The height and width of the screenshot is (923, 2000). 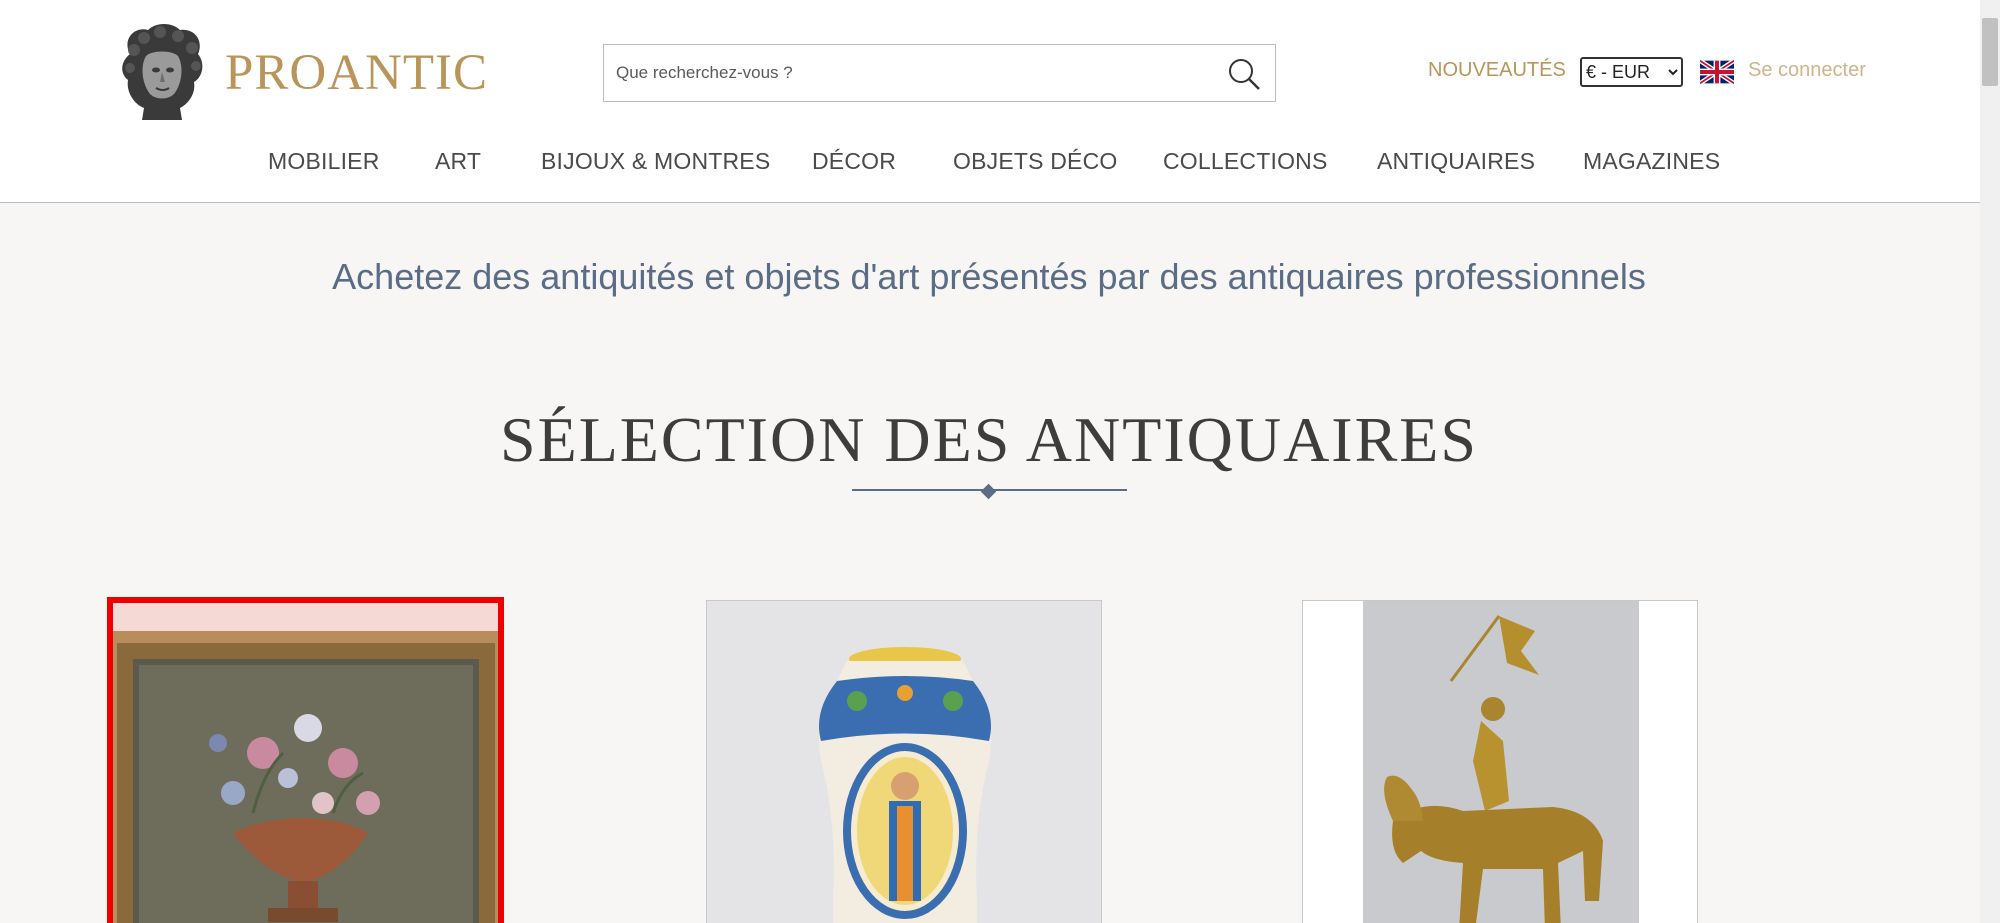 I want to click on page-scrollbar, so click(x=1990, y=461).